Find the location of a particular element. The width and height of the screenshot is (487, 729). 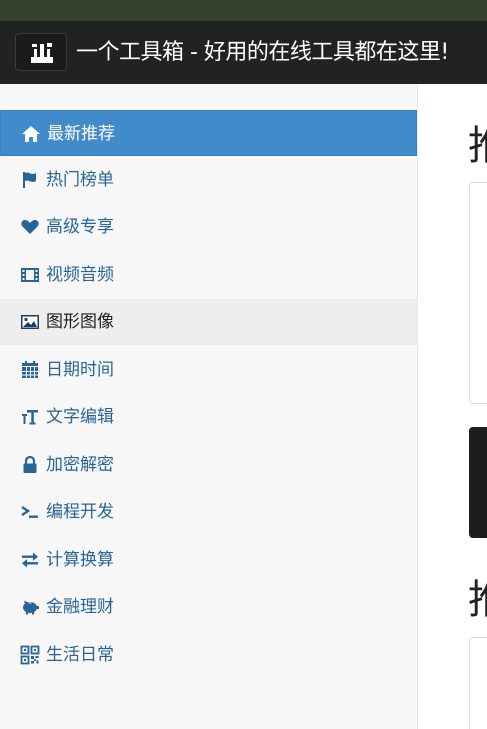

sidebar-item-premium: 高级专享 is located at coordinates (208, 227).